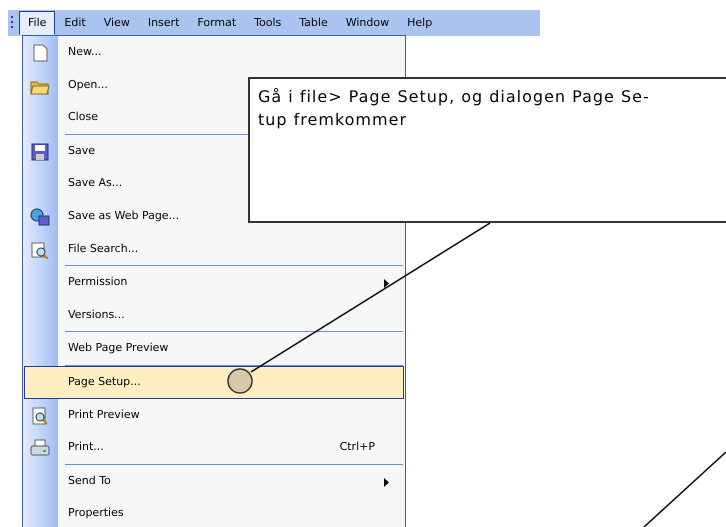 The height and width of the screenshot is (527, 726). Describe the element at coordinates (75, 23) in the screenshot. I see `menu-bar-item: Edit` at that location.